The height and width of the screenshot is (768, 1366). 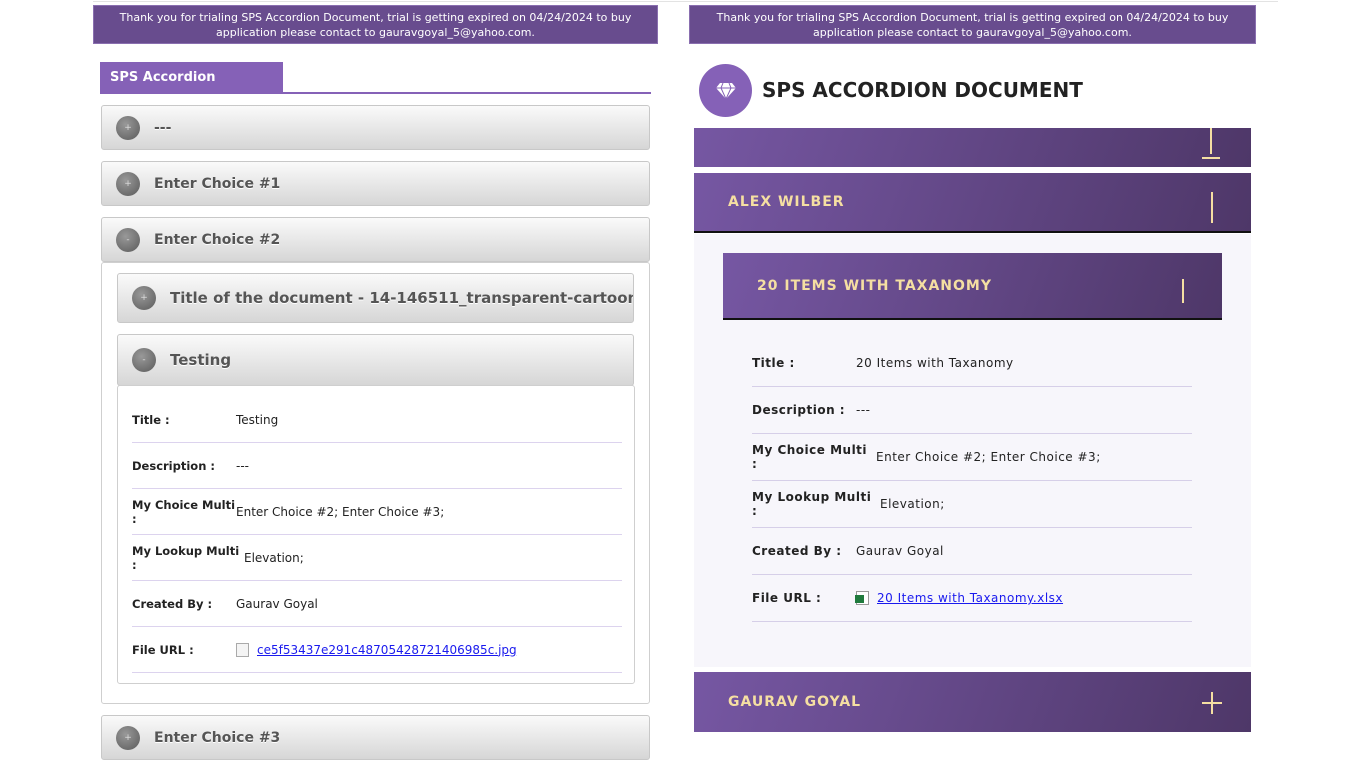 What do you see at coordinates (201, 360) in the screenshot?
I see `accordion-title: Testing` at bounding box center [201, 360].